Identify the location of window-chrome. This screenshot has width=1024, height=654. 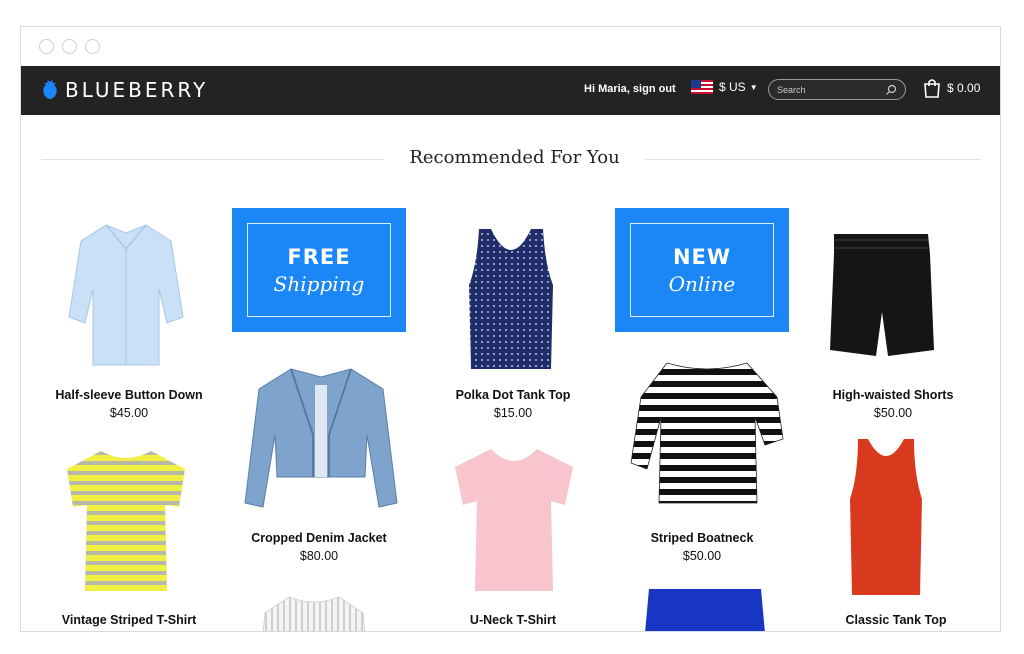
(510, 46).